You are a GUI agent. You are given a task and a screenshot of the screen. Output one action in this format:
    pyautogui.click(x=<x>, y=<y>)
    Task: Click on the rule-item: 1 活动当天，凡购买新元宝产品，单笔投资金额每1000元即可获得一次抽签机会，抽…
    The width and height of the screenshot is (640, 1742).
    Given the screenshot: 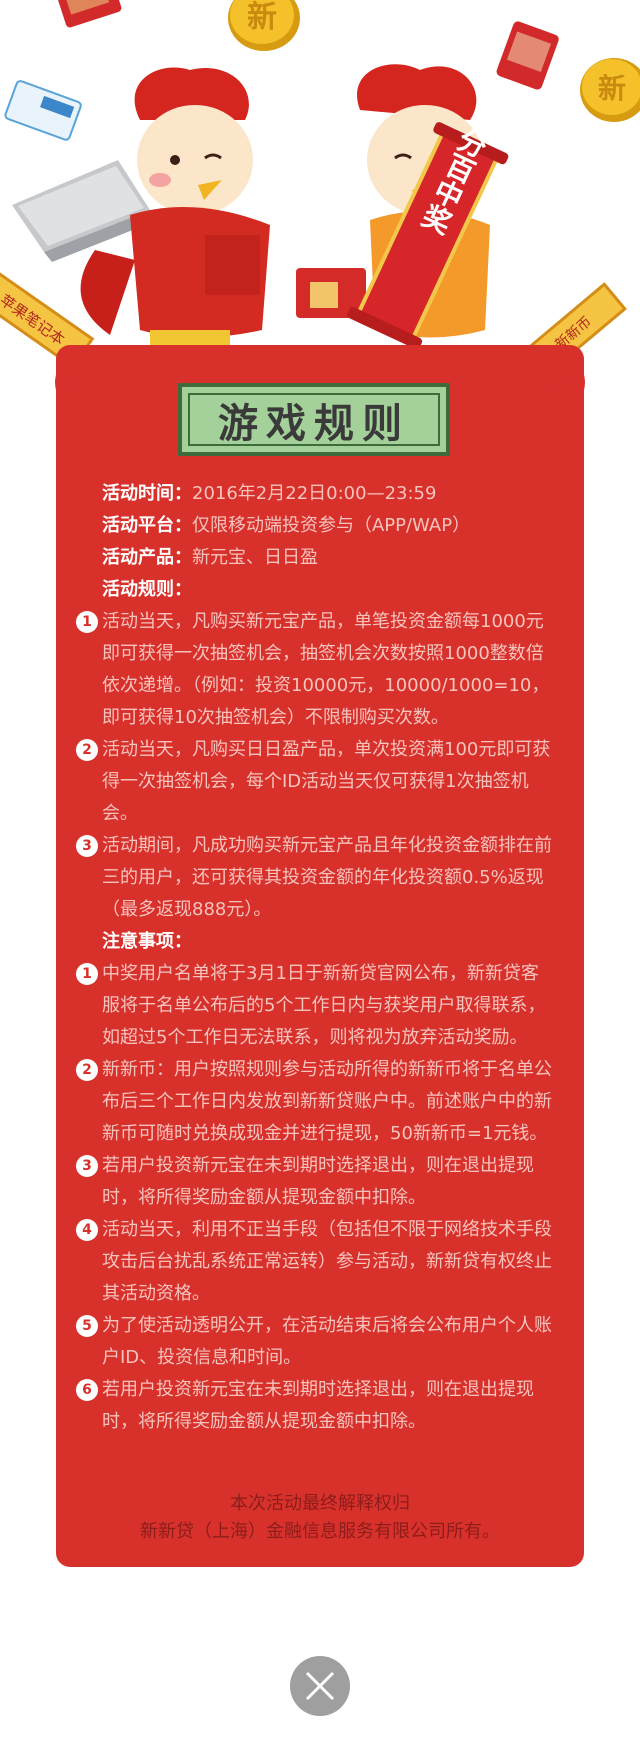 What is the action you would take?
    pyautogui.click(x=316, y=670)
    